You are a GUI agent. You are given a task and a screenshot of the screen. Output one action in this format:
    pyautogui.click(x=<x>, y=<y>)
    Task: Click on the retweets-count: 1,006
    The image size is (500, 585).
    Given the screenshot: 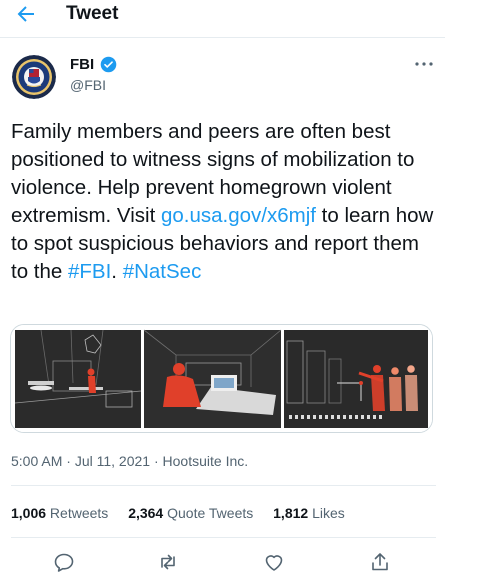 What is the action you would take?
    pyautogui.click(x=29, y=513)
    